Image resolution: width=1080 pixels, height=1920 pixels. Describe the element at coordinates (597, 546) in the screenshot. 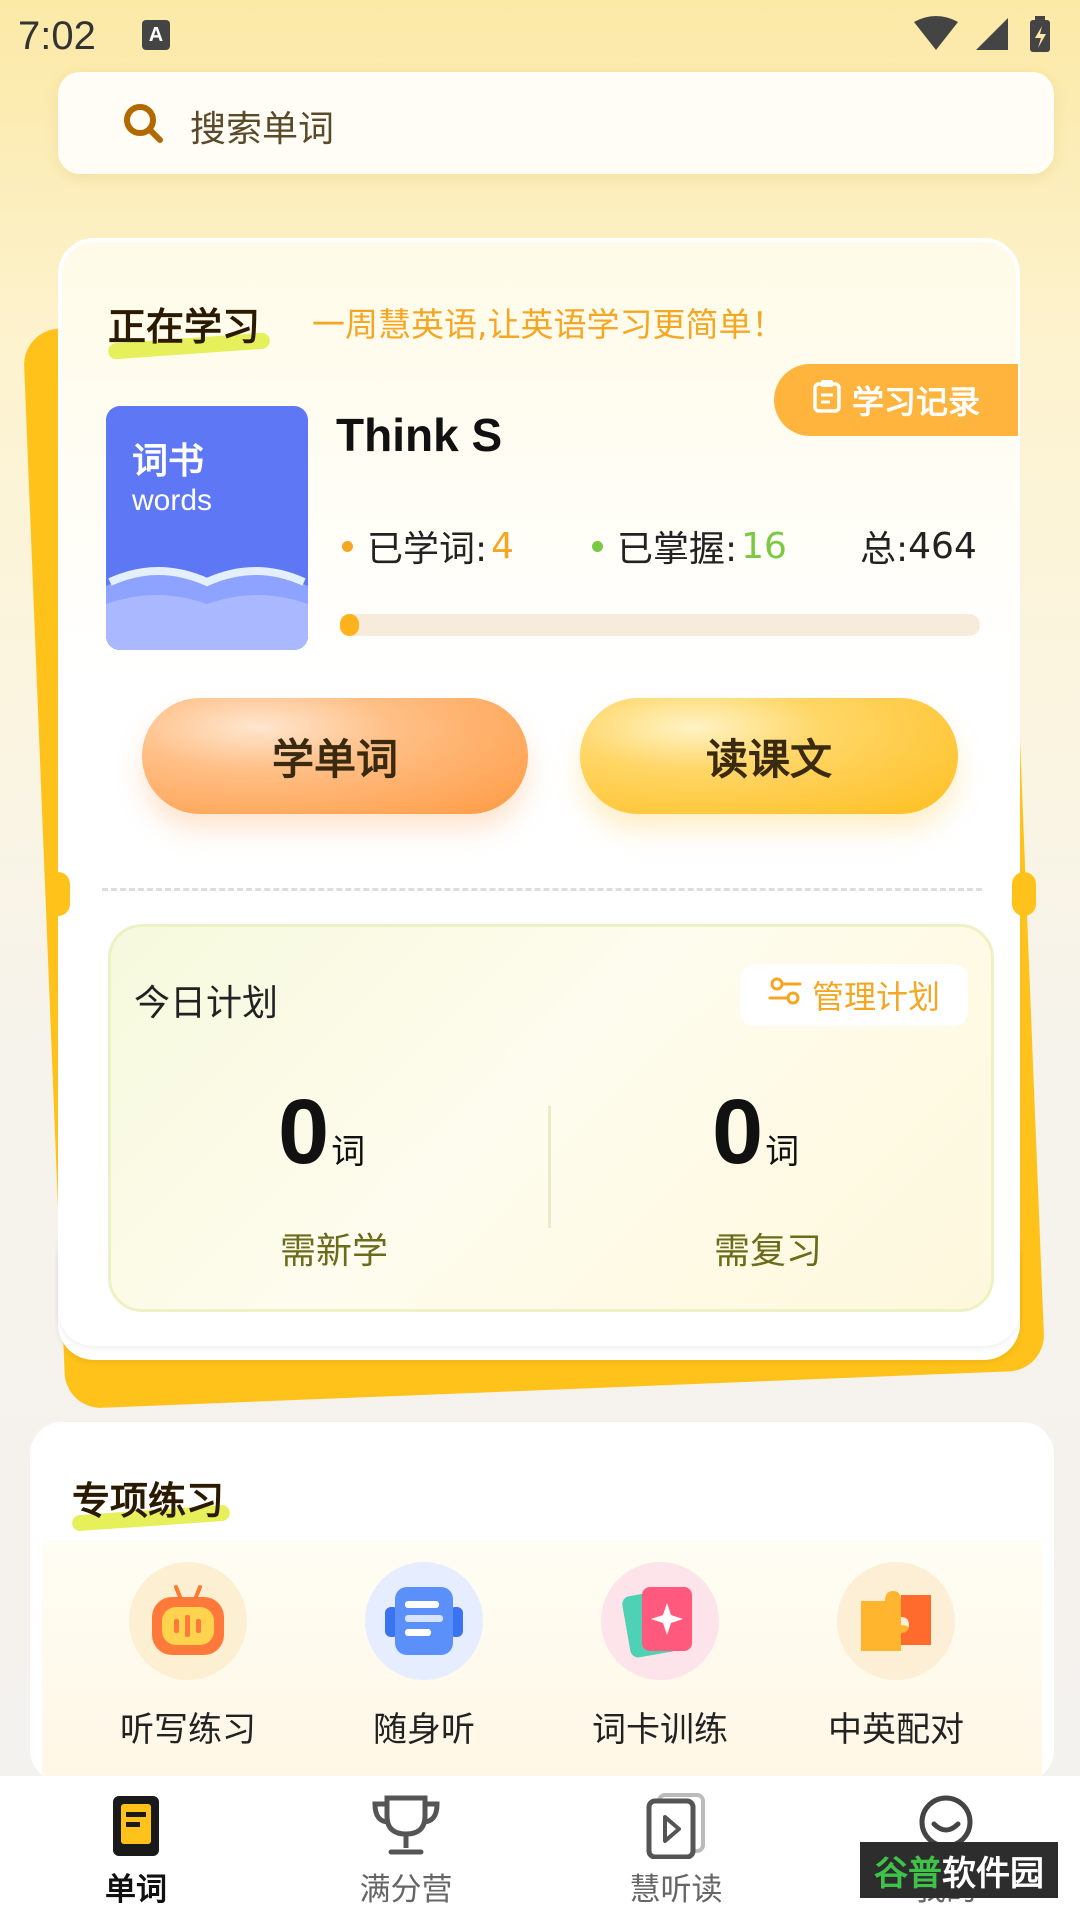

I see `green-dot-icon` at that location.